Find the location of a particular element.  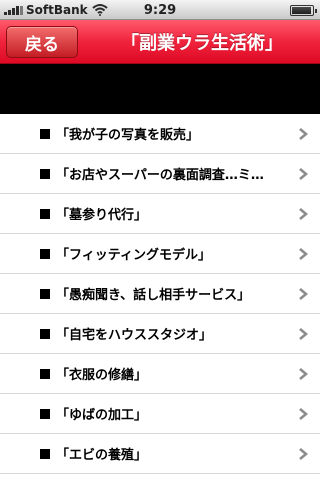

back-button: 戻る is located at coordinates (42, 42).